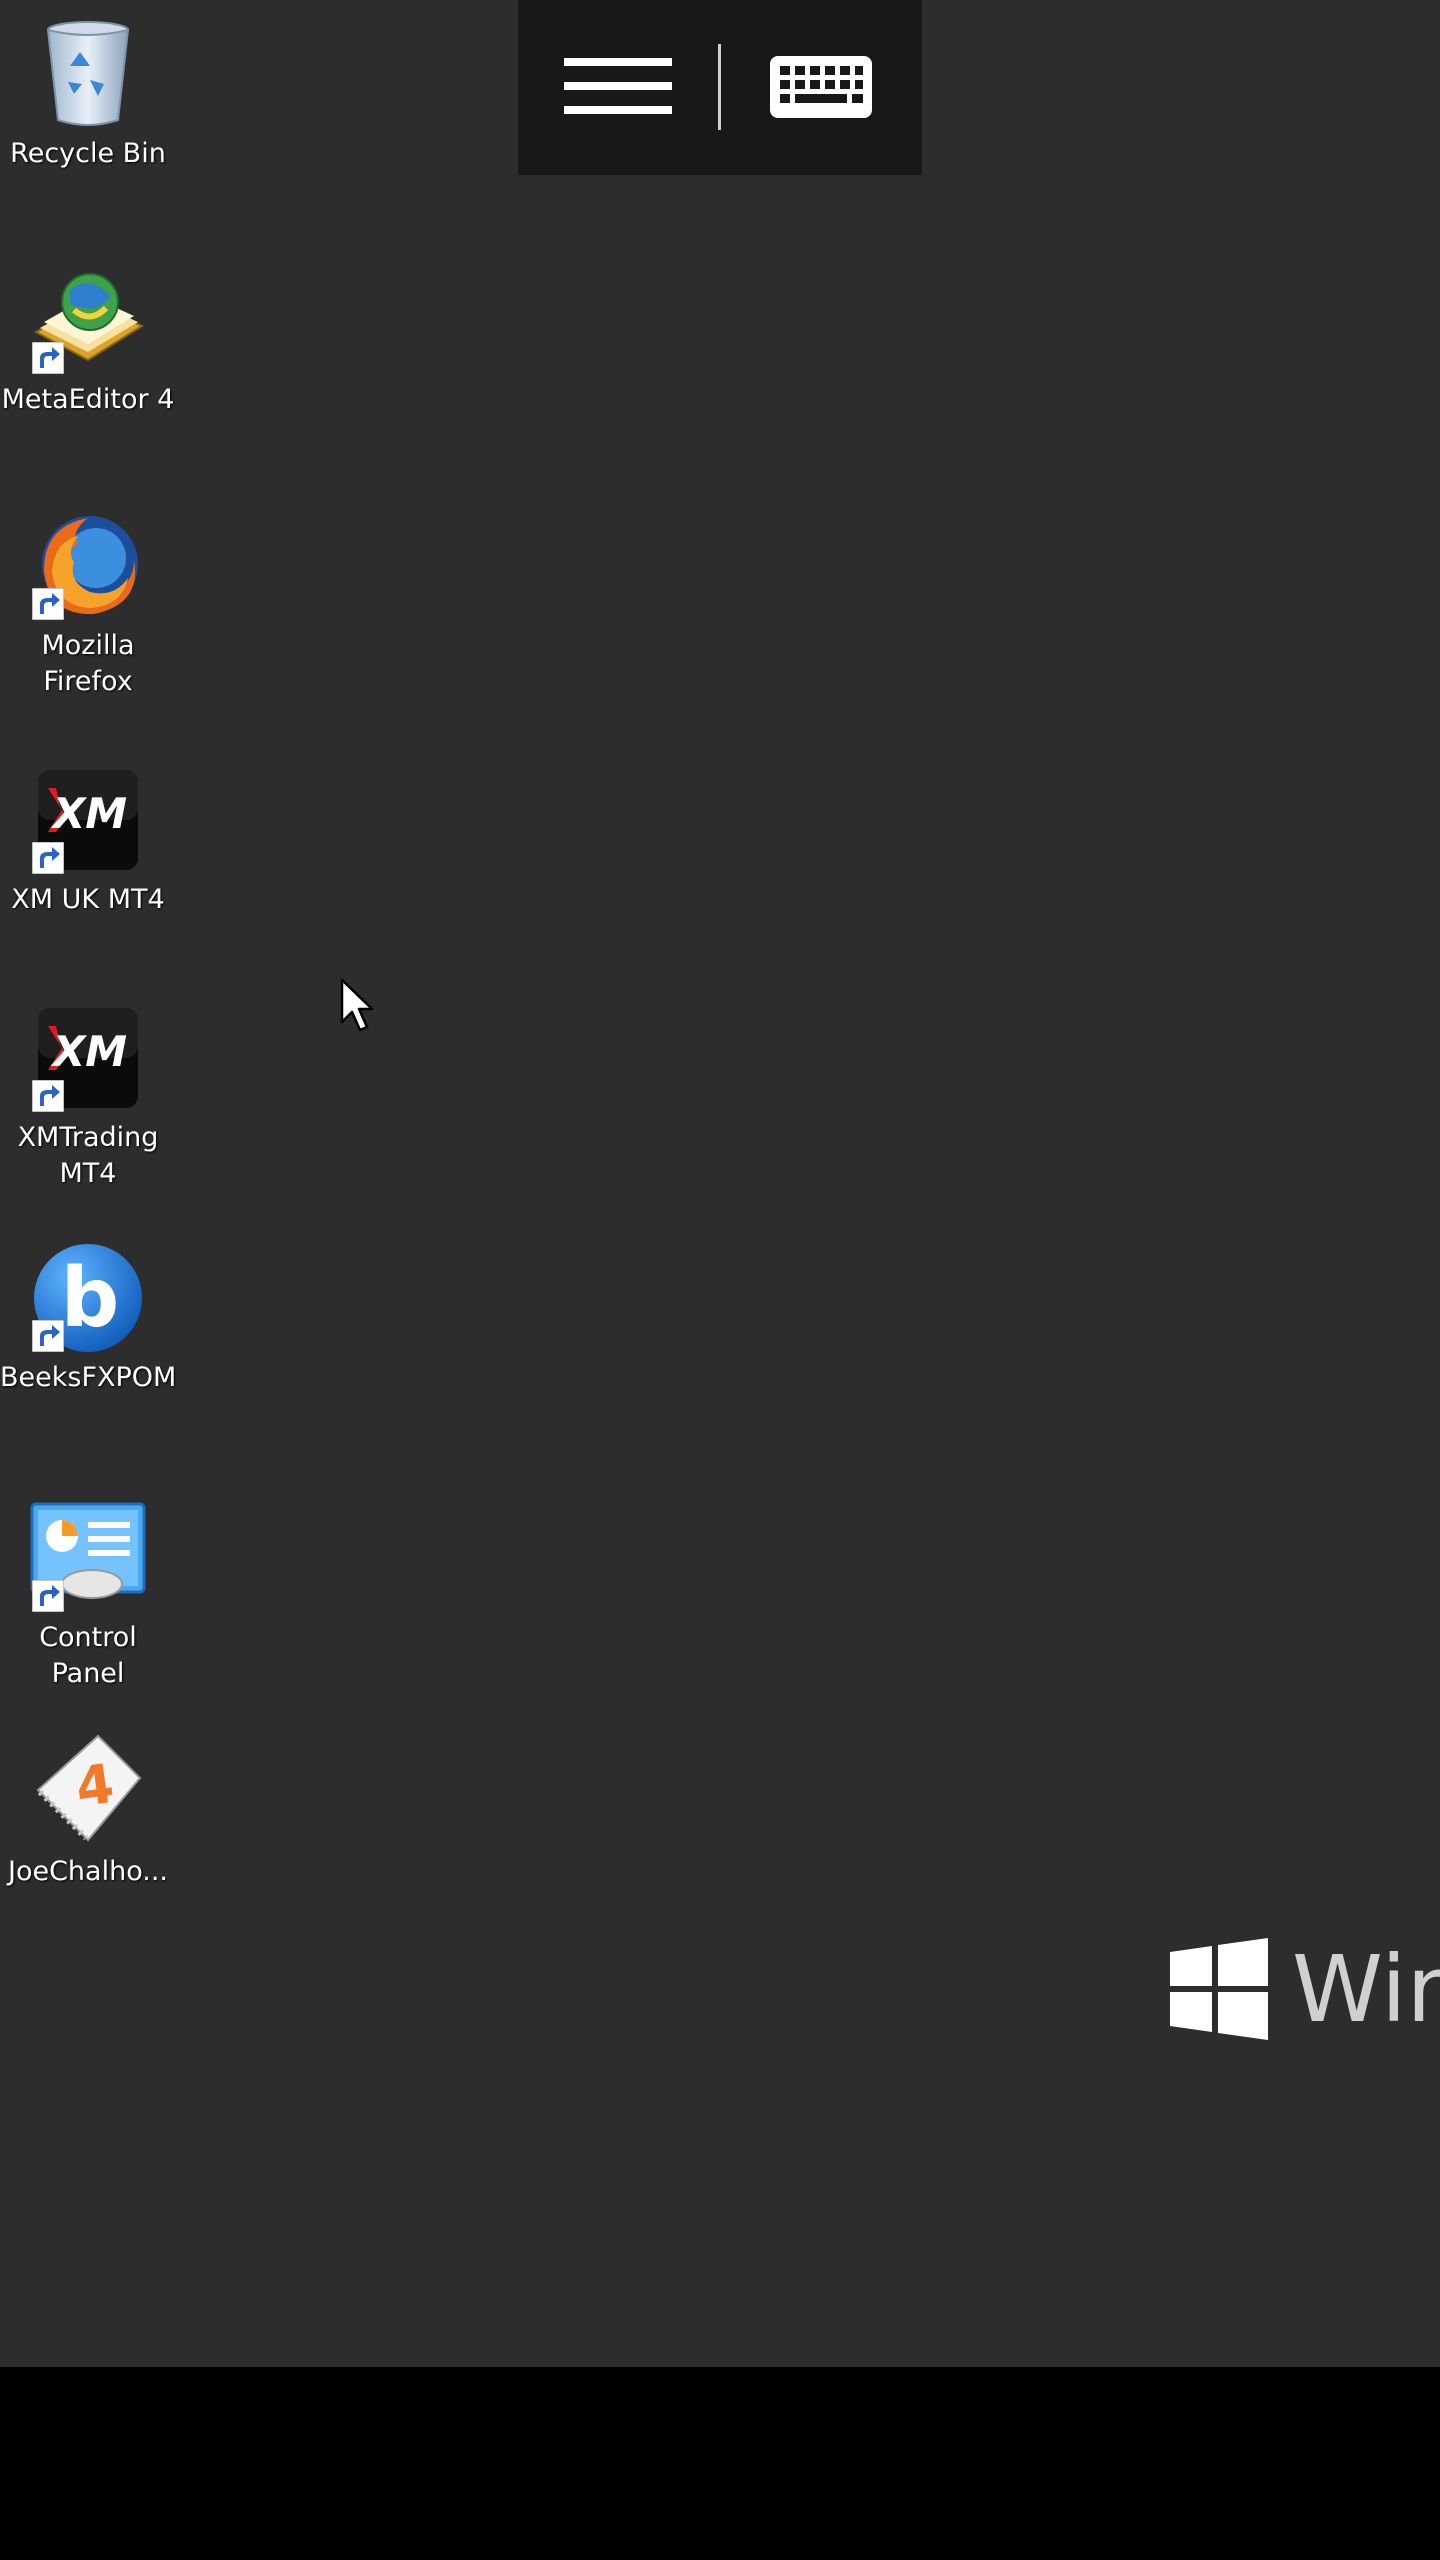  I want to click on windows-watermark: Win, so click(1304, 1993).